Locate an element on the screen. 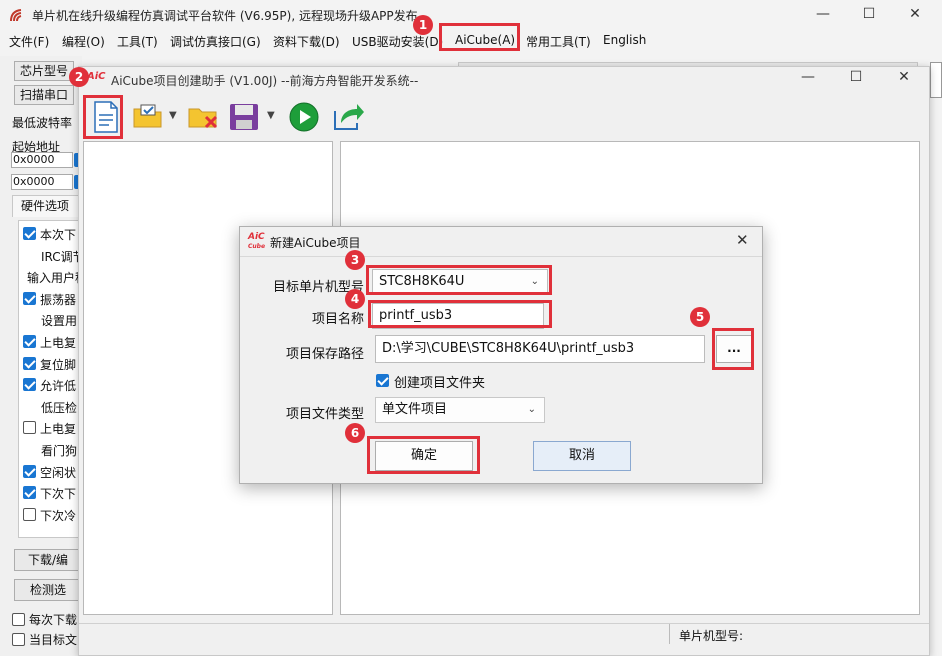 This screenshot has width=942, height=656. close-project-icon is located at coordinates (204, 117).